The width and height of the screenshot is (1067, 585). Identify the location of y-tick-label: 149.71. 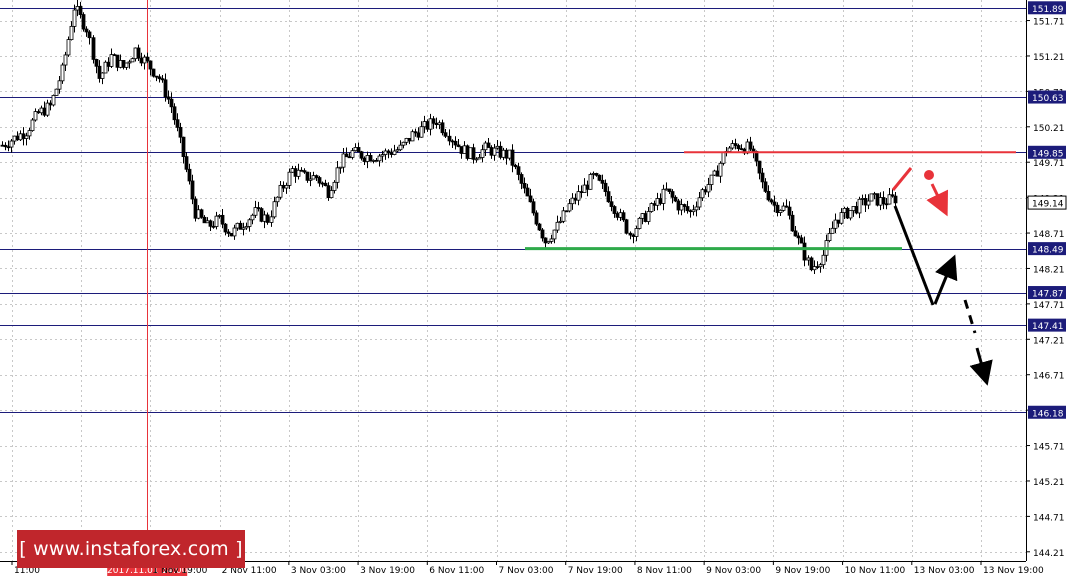
(1049, 164).